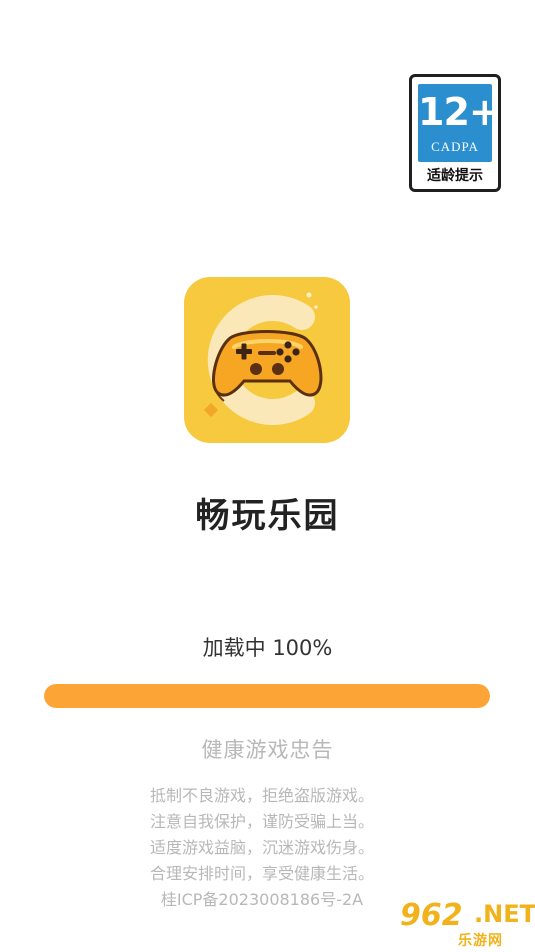  Describe the element at coordinates (465, 925) in the screenshot. I see `site-watermark: 962 .NET 乐游网` at that location.